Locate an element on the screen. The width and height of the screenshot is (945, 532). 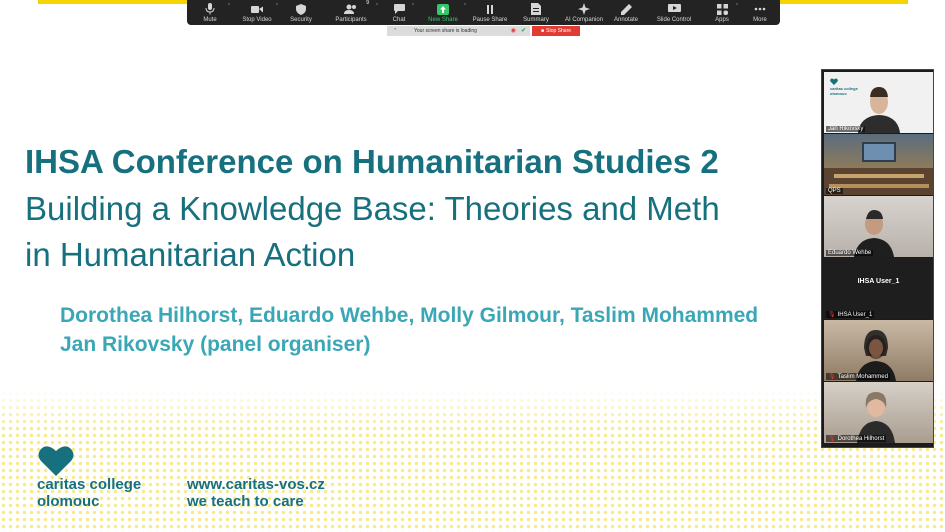
more-label: More is located at coordinates (760, 20).